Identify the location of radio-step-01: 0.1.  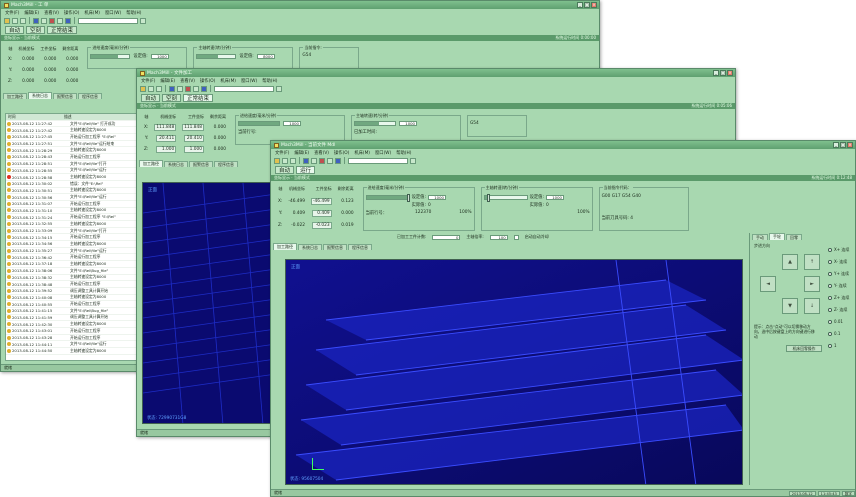
(834, 333).